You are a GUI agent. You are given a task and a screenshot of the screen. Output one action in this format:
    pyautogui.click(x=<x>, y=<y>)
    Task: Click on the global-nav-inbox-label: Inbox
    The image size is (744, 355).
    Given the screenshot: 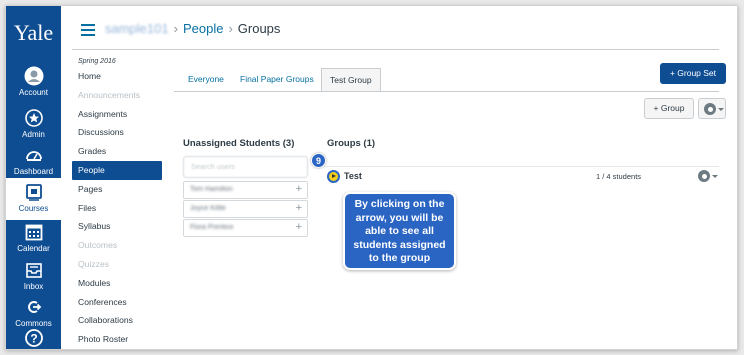 What is the action you would take?
    pyautogui.click(x=33, y=286)
    